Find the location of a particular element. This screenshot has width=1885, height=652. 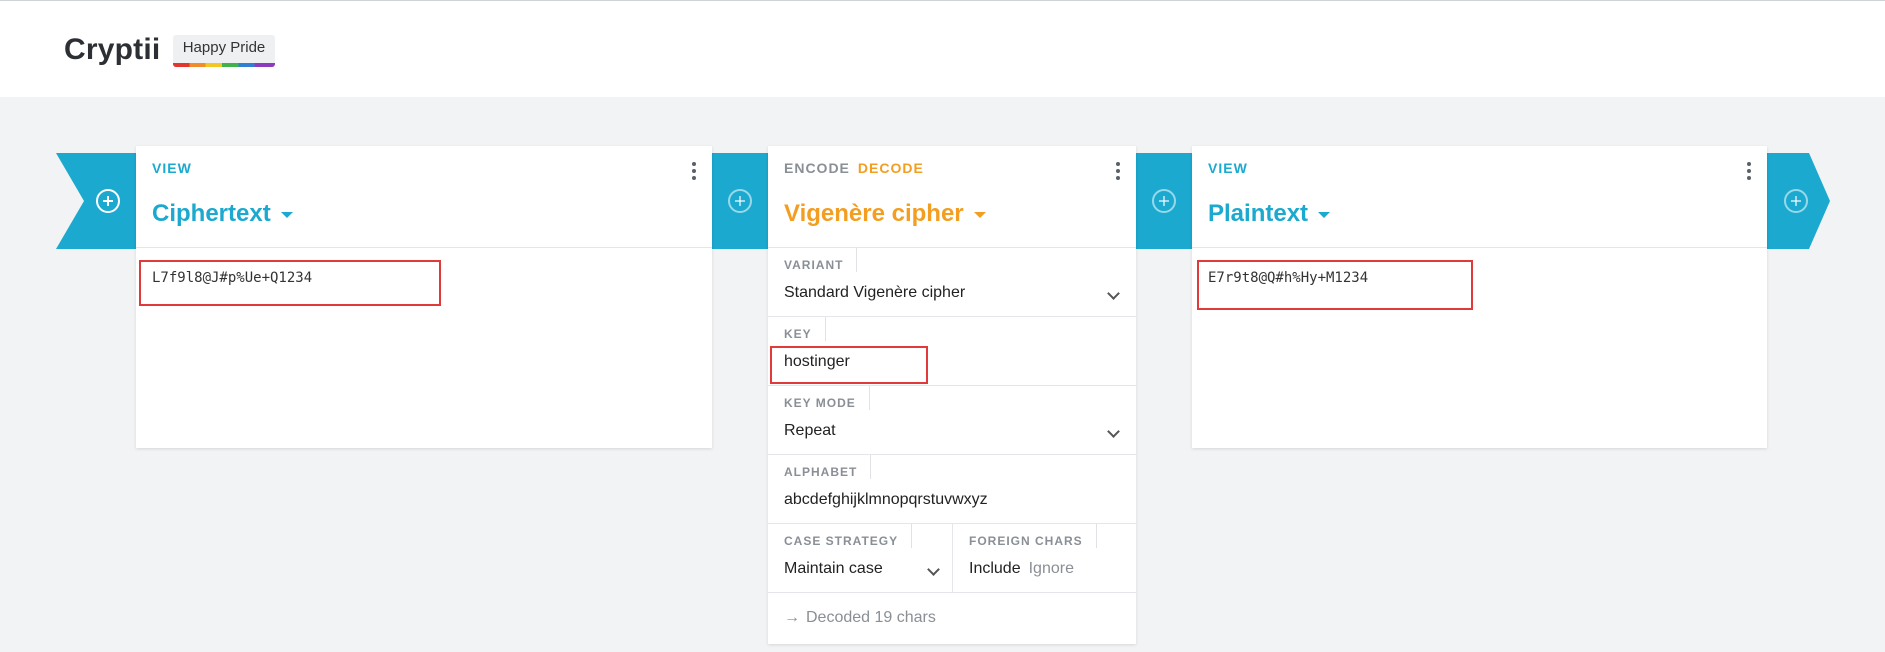

alphabet-input: abcdefghijklmnopqrstuvwxyz is located at coordinates (886, 500).